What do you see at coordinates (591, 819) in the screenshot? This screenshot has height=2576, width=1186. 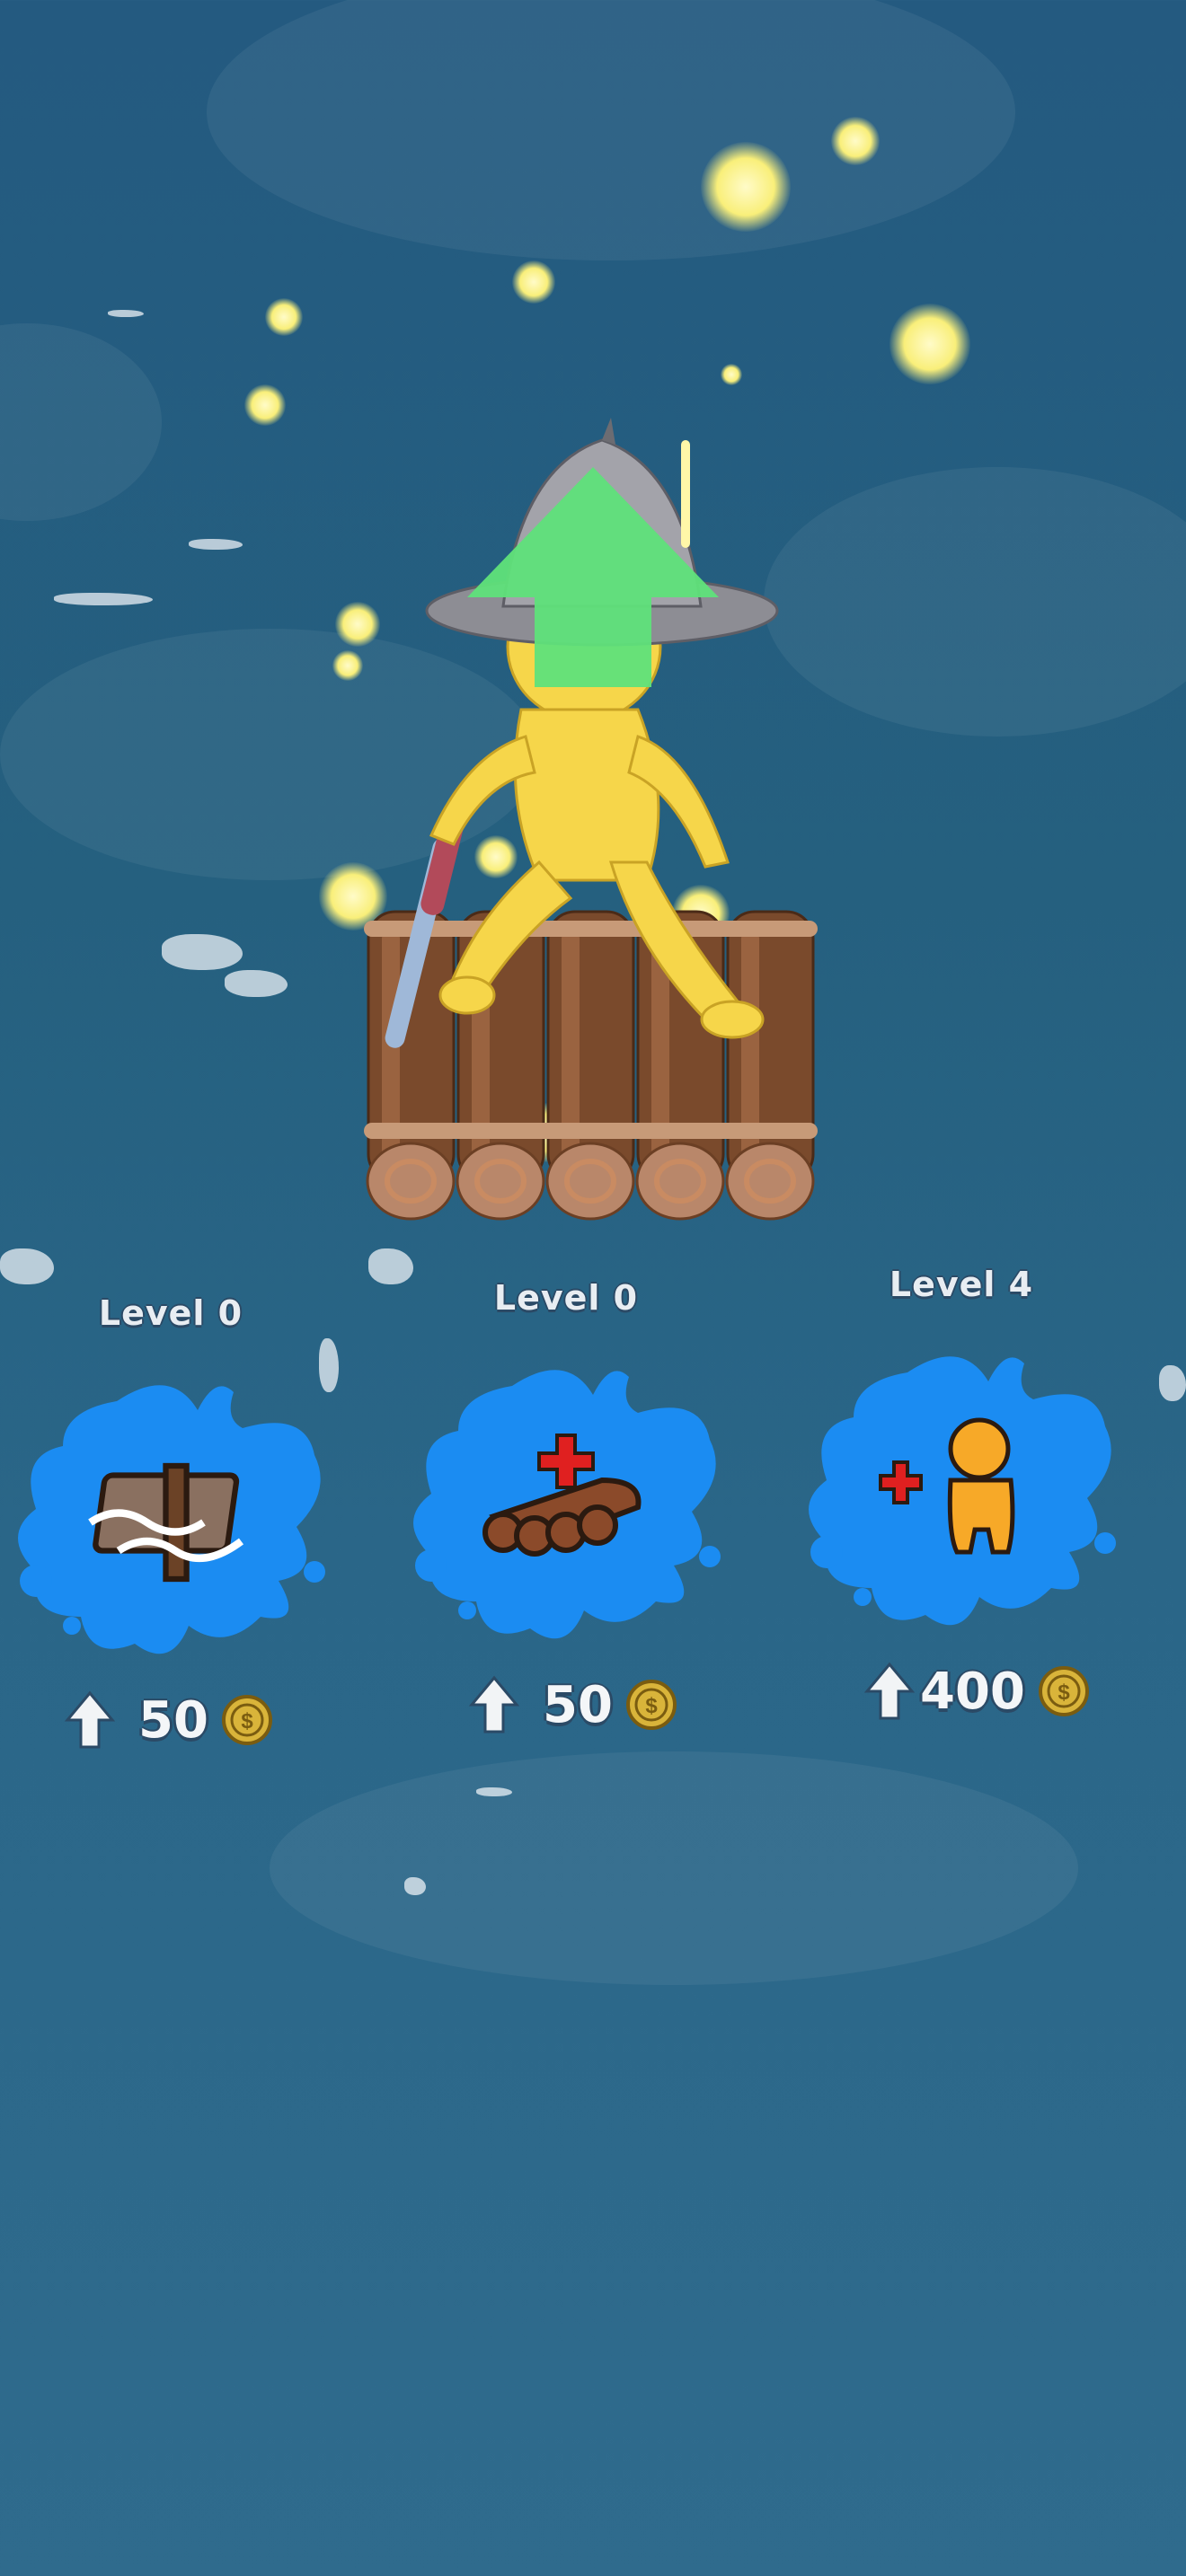 I see `player-on-raft` at bounding box center [591, 819].